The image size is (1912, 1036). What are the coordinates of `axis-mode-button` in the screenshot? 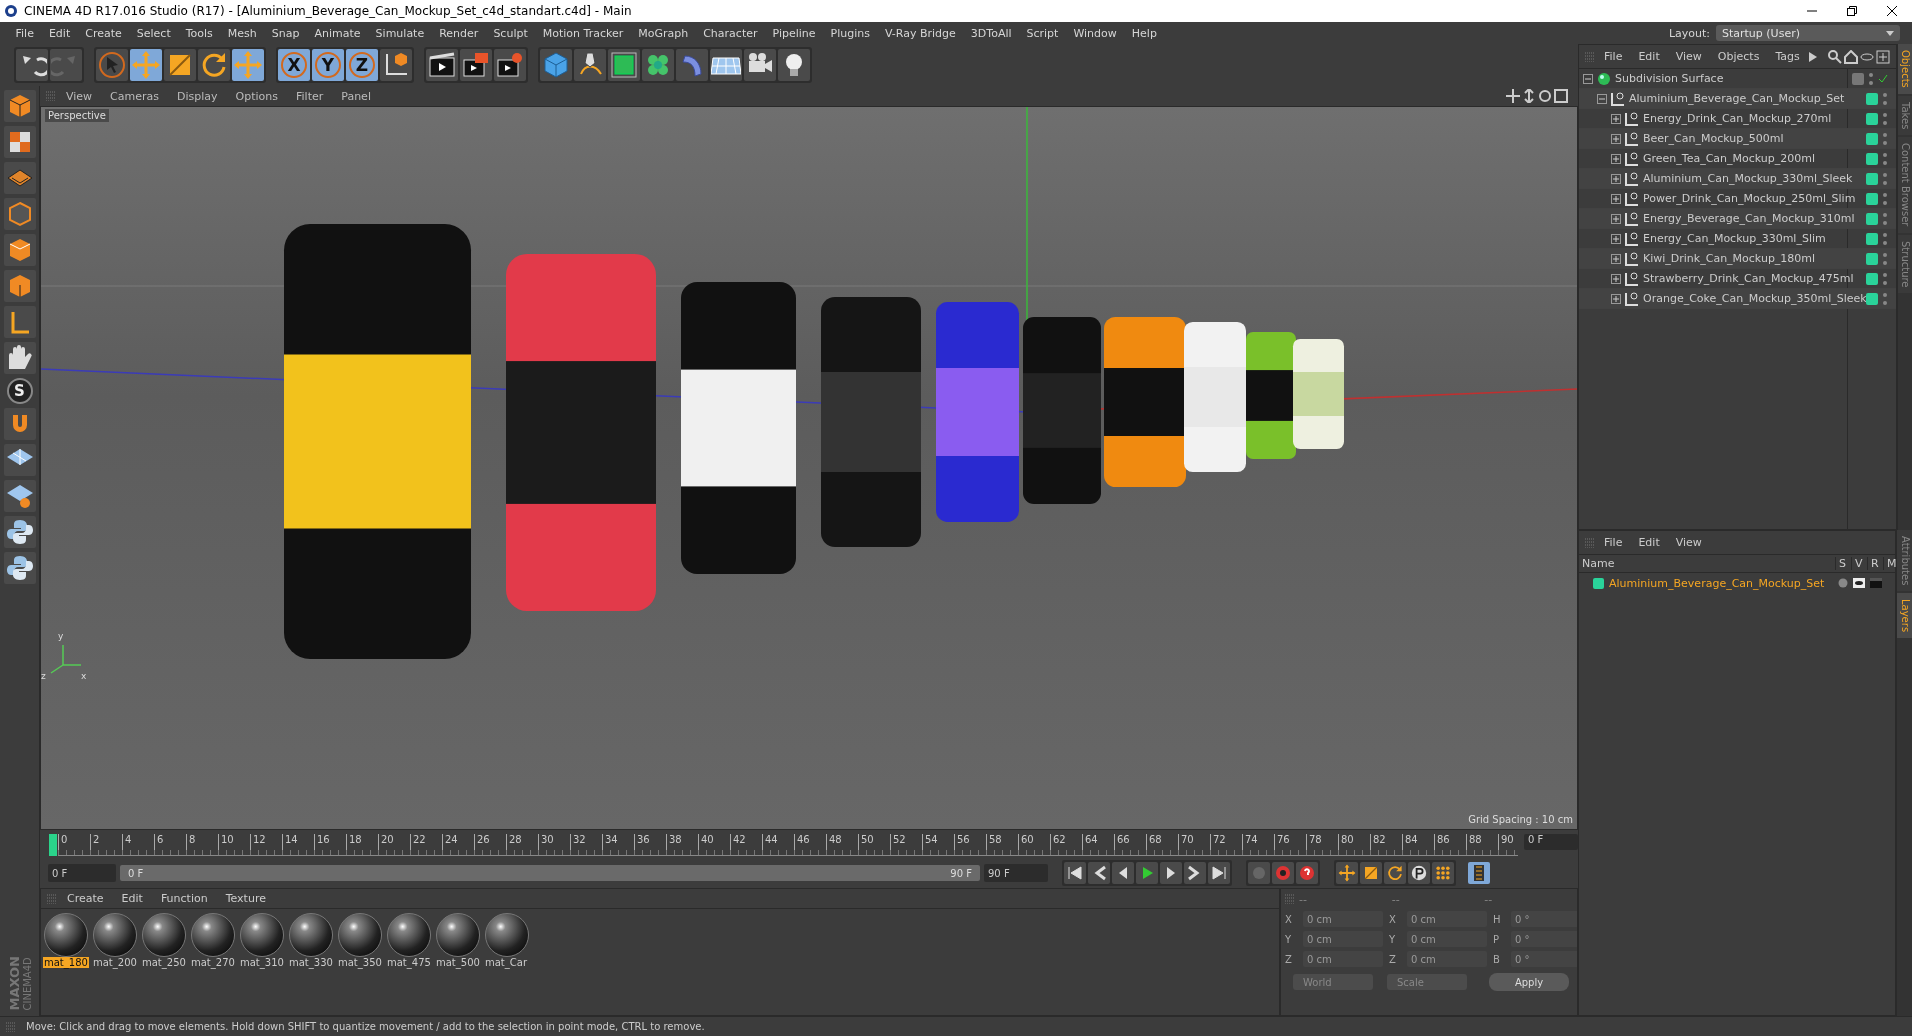 It's located at (19, 322).